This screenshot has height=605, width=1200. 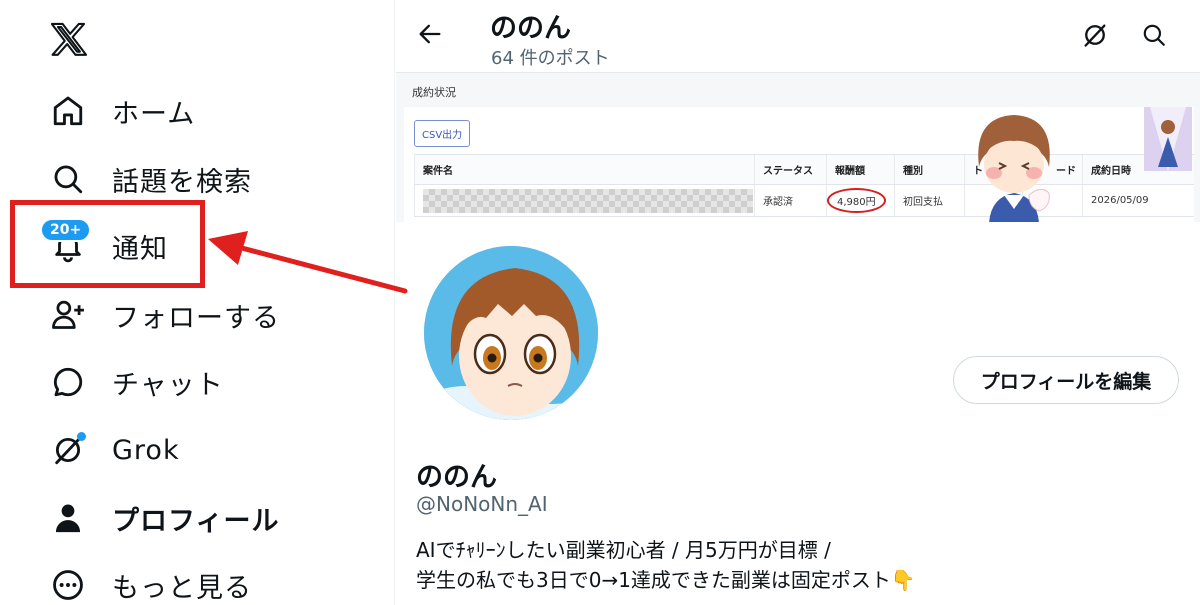 I want to click on table-header: 種別, so click(x=929, y=169).